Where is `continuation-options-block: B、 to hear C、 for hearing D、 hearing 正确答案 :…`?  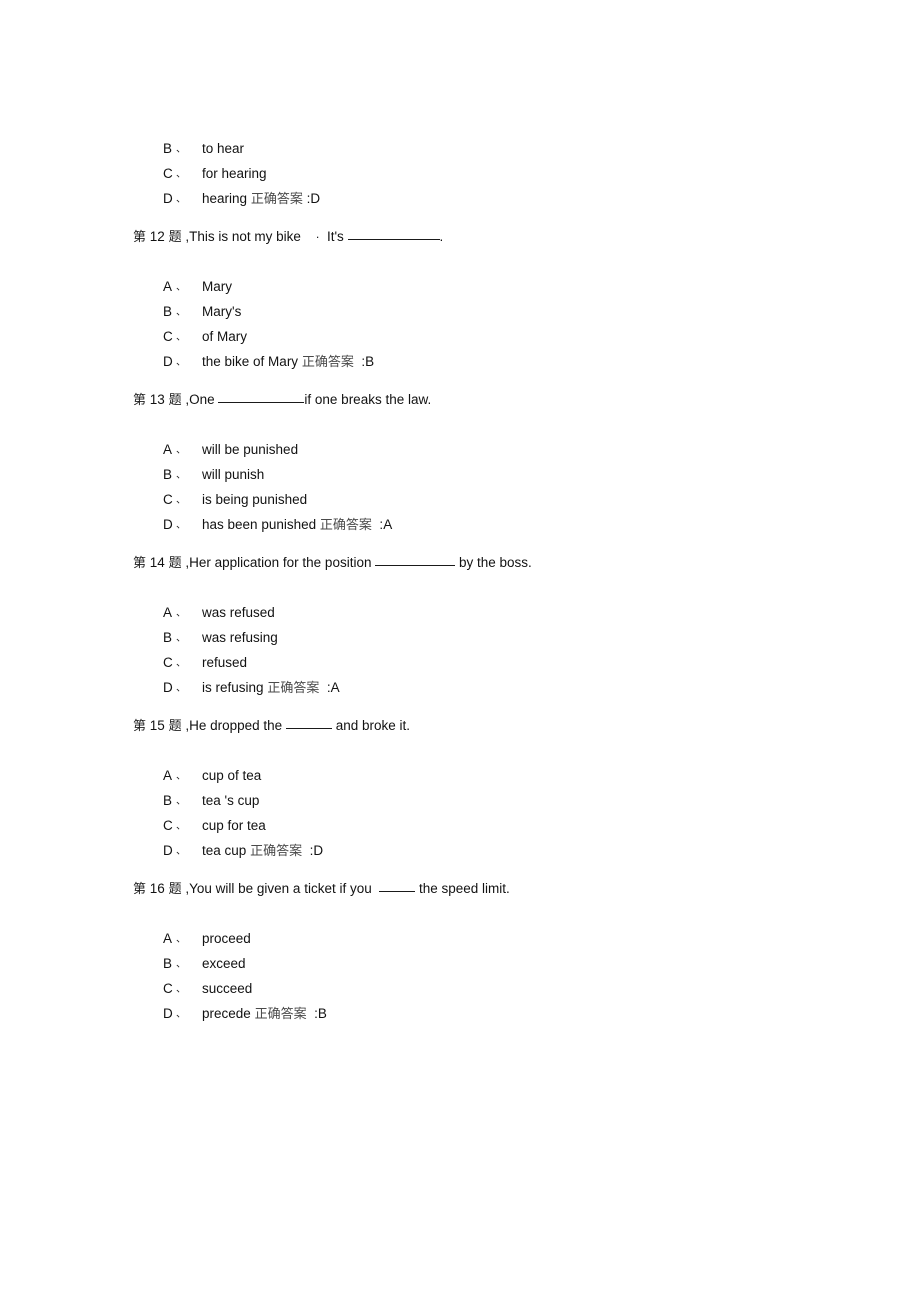
continuation-options-block: B、 to hear C、 for hearing D、 hearing 正确答案 :… is located at coordinates (483, 159).